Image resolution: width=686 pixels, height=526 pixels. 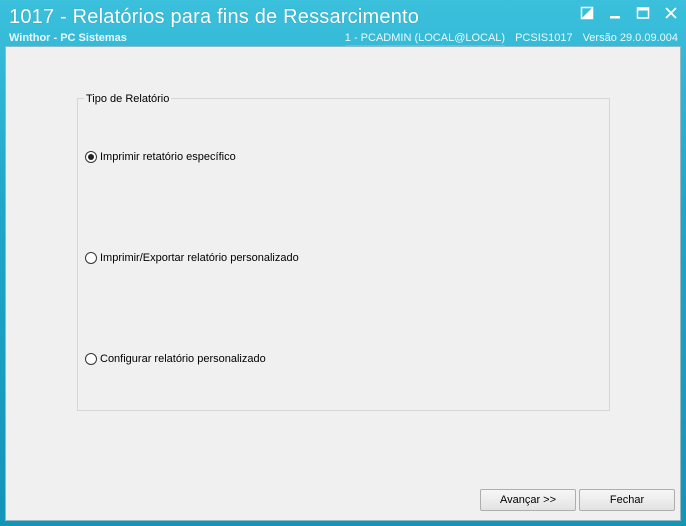 I want to click on option-label: Configurar relatório personalizado, so click(x=183, y=359).